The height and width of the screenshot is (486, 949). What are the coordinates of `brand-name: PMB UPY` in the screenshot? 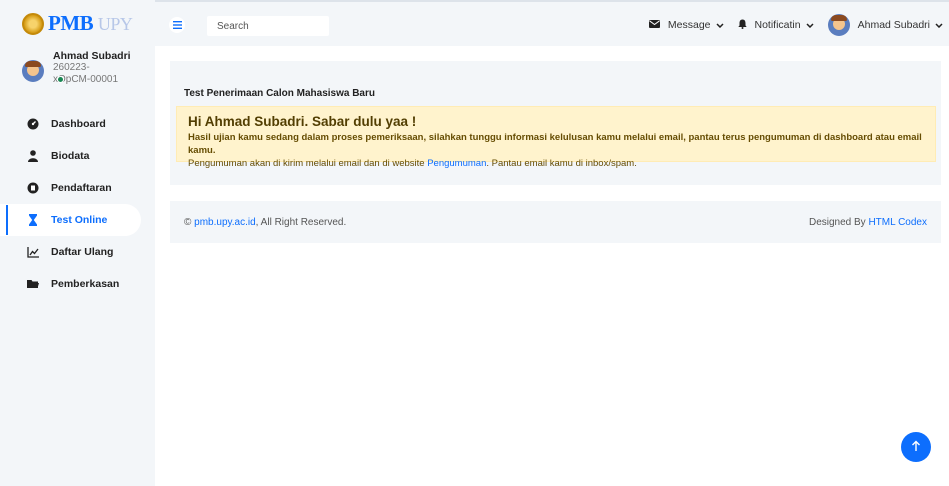 It's located at (90, 23).